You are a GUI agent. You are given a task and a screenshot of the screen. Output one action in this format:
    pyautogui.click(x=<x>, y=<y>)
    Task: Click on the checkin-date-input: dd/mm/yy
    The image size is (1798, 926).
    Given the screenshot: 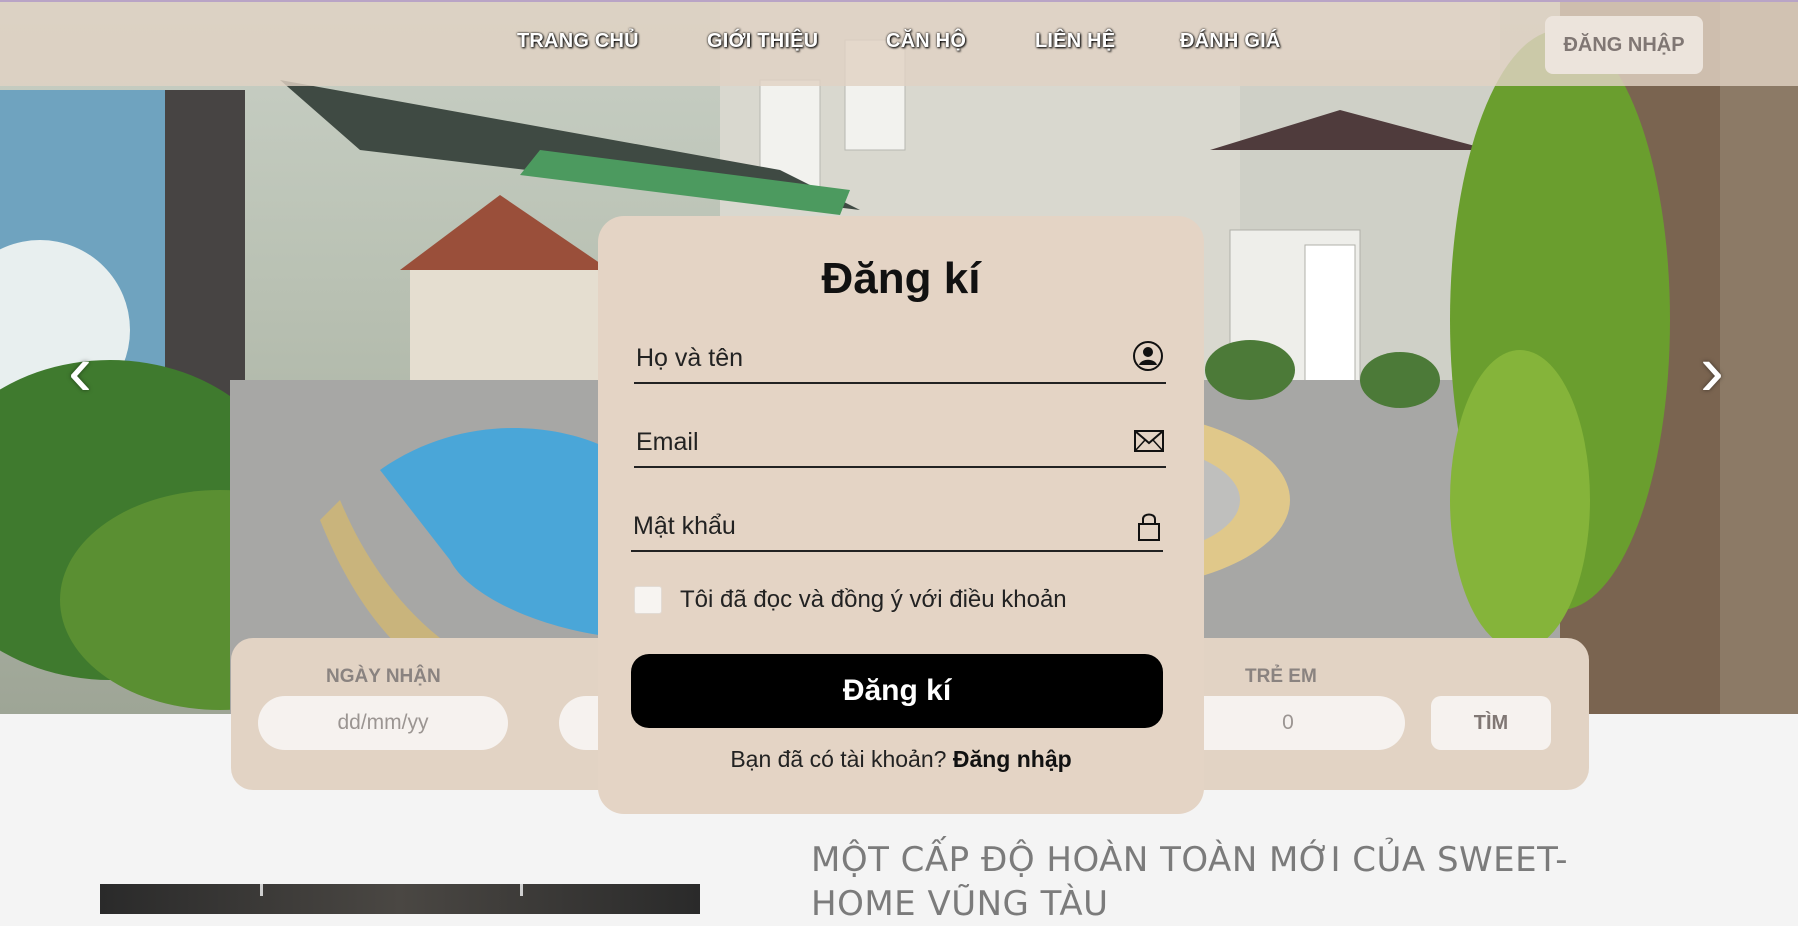 What is the action you would take?
    pyautogui.click(x=383, y=723)
    